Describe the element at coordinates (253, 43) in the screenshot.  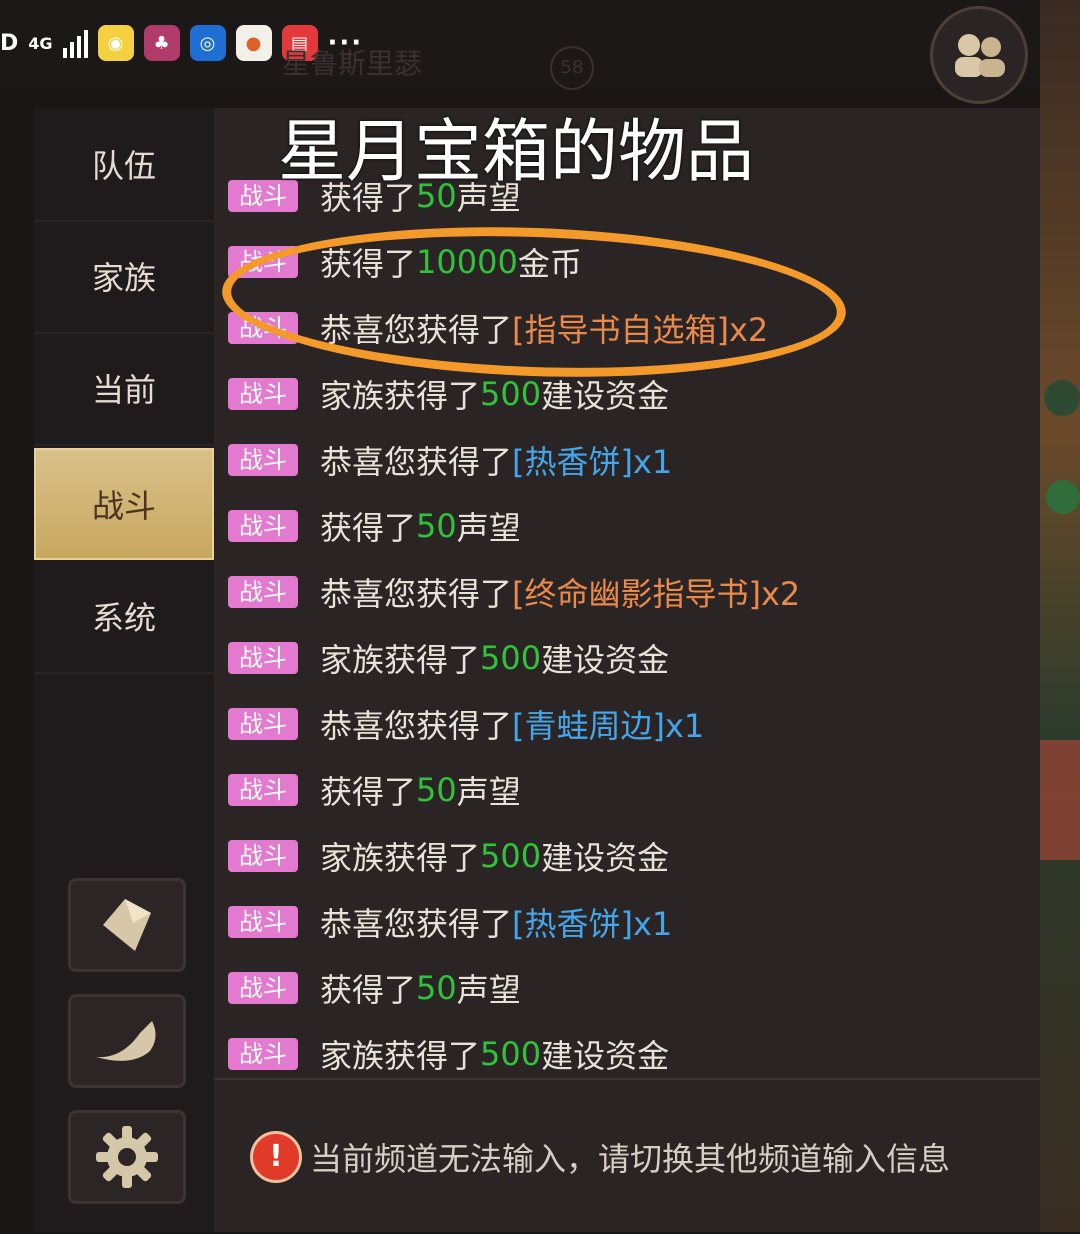
I see `map-app-icon: ●` at that location.